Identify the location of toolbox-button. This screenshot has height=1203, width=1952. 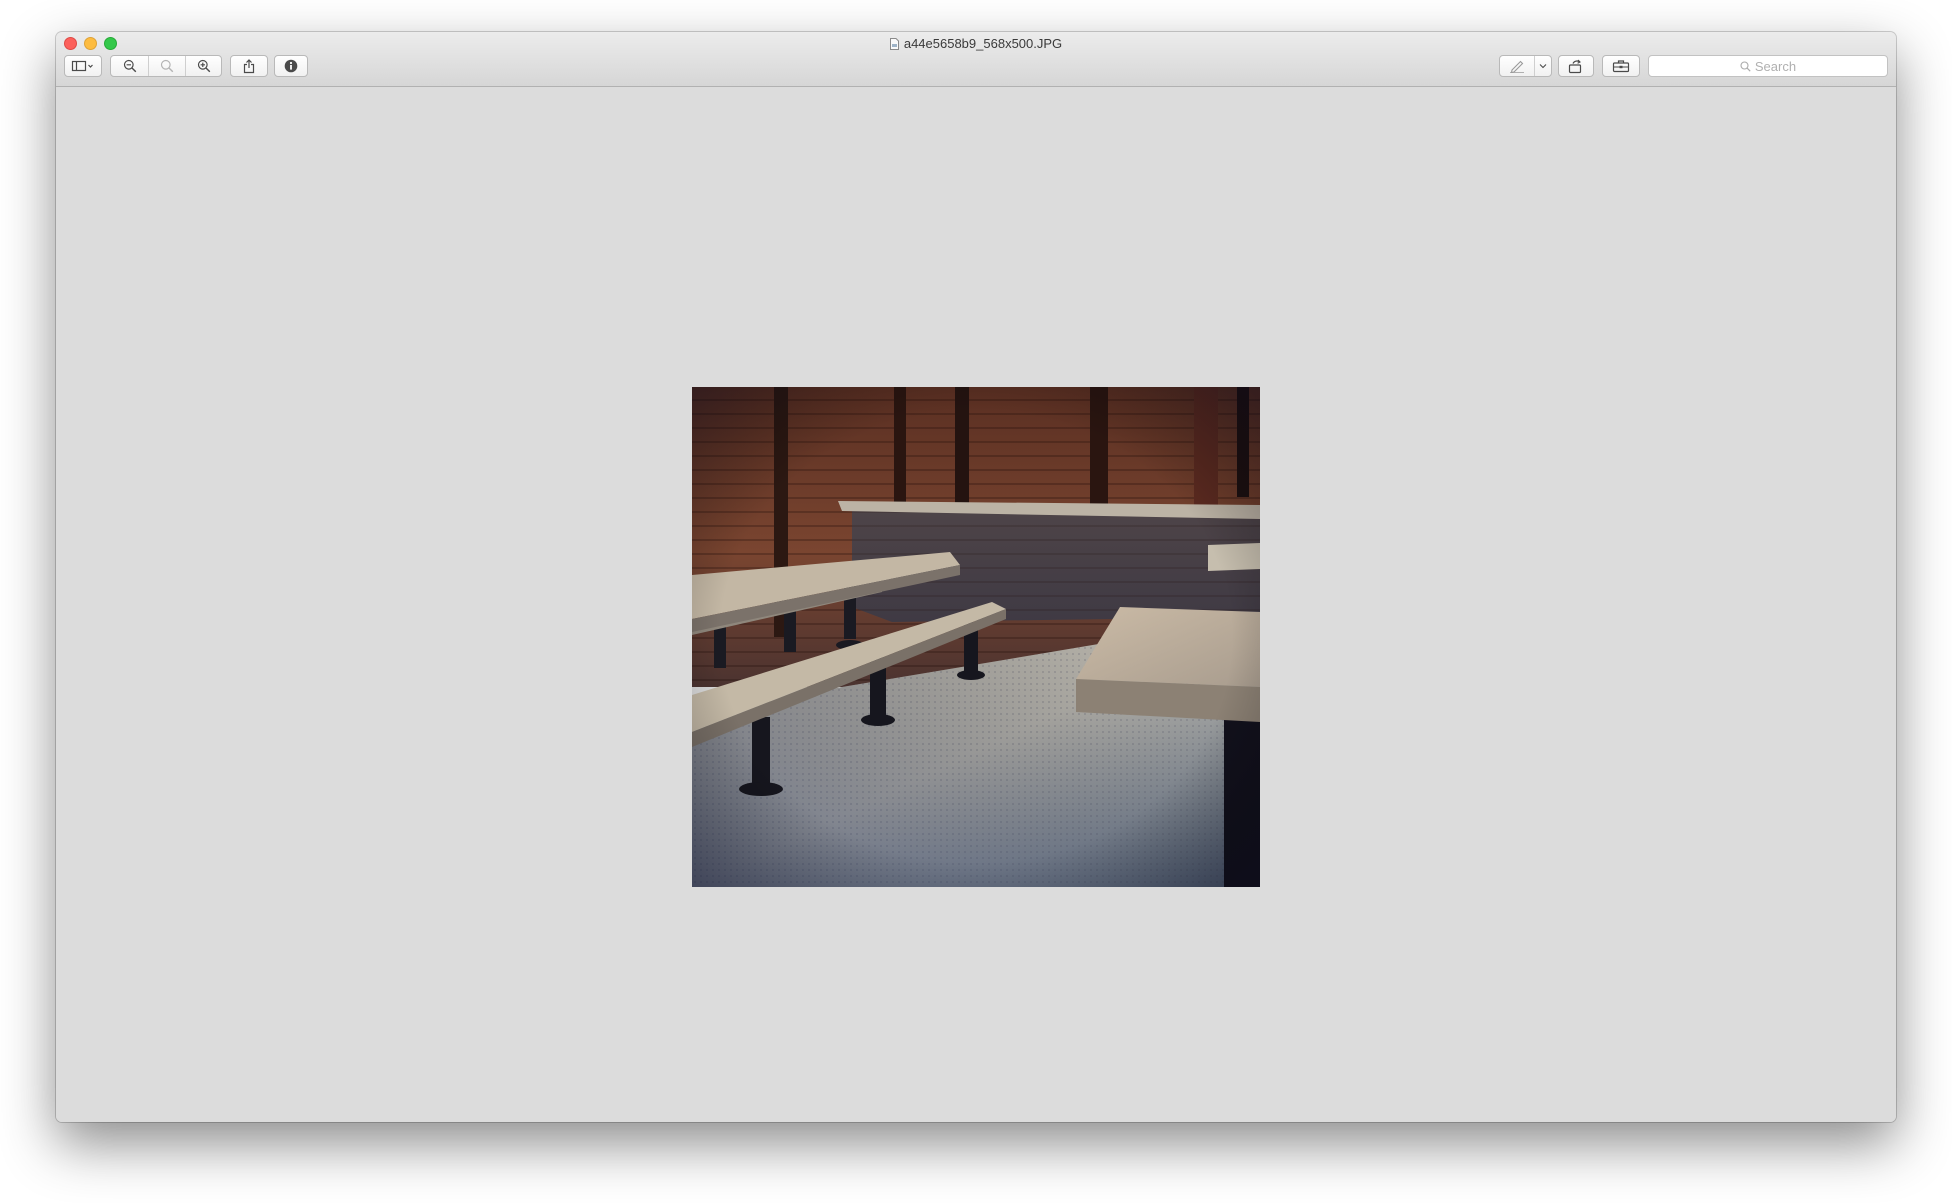
(1621, 66).